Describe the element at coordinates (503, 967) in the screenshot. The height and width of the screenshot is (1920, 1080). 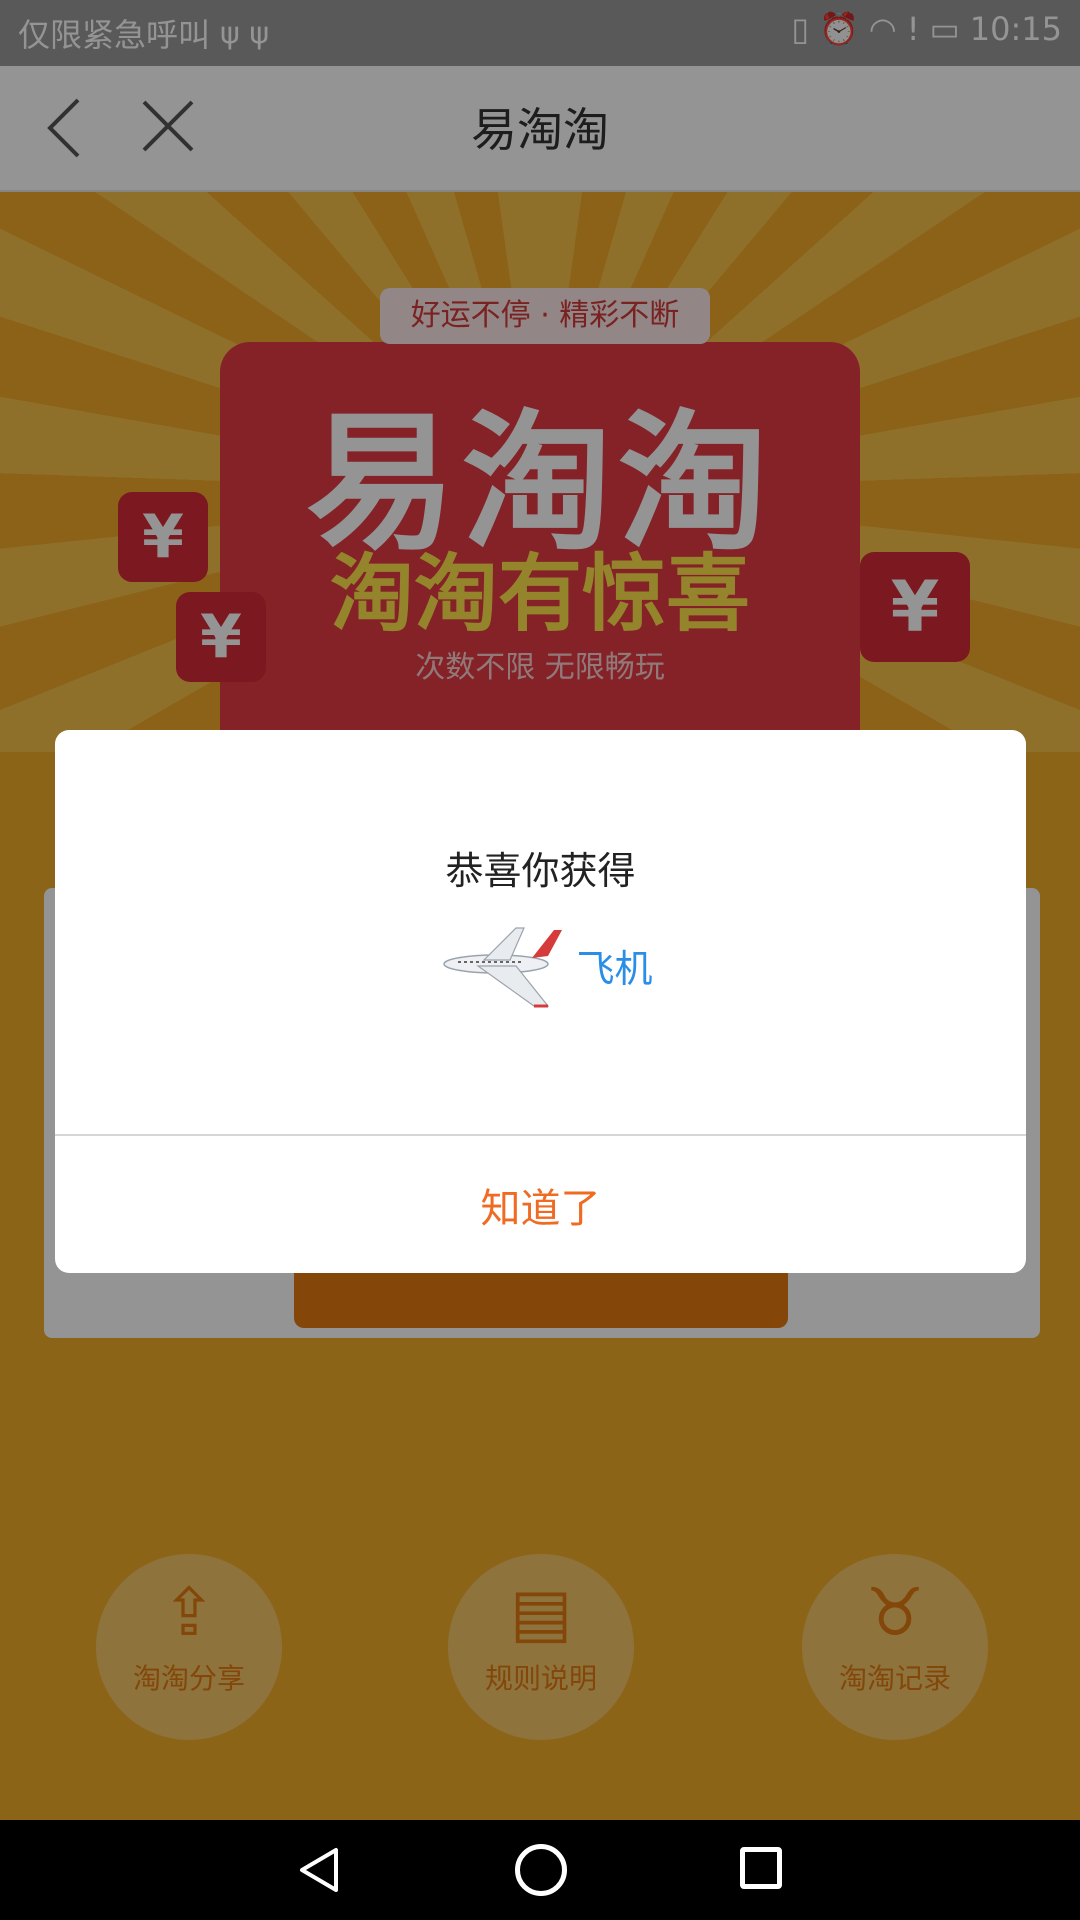
I see `airplane-icon` at that location.